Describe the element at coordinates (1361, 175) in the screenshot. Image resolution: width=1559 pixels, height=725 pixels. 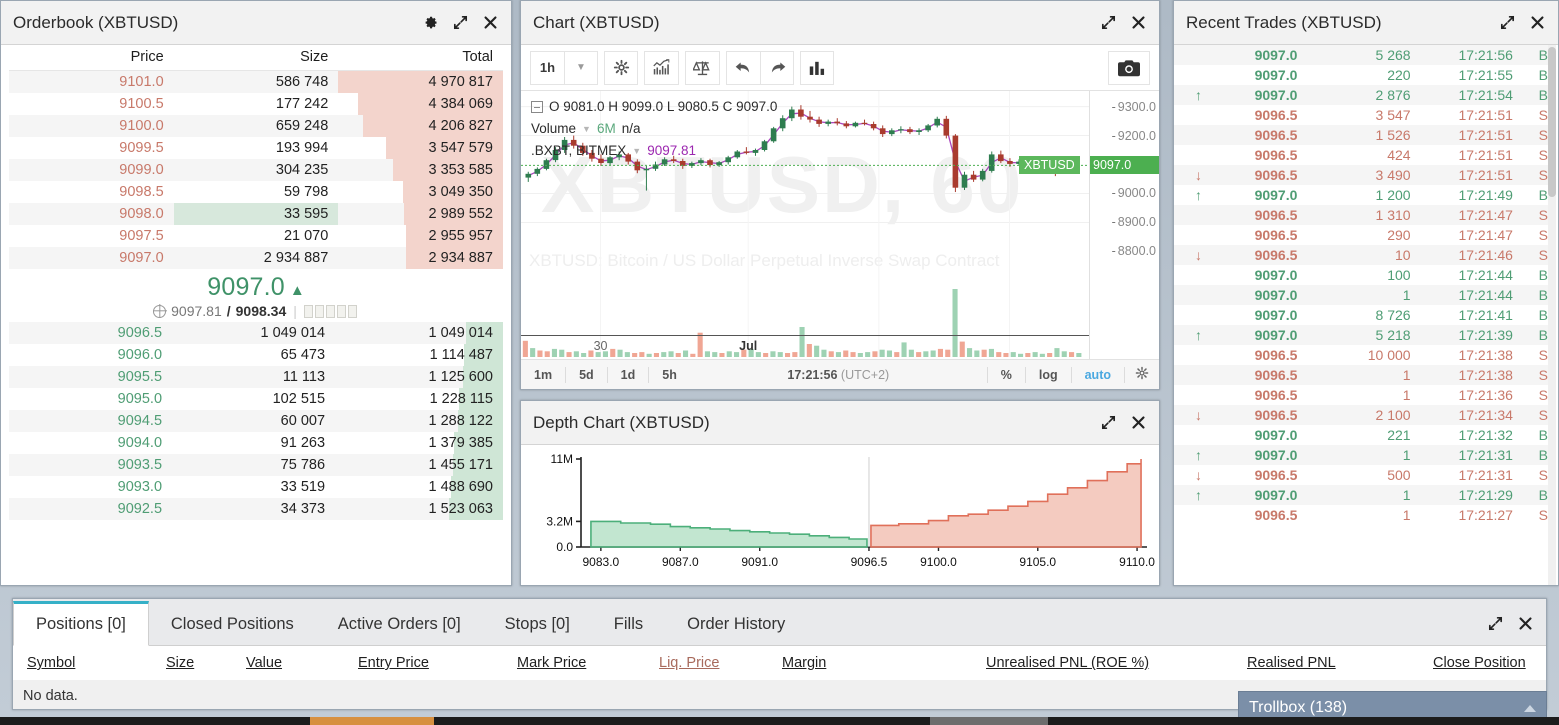
I see `trade-row: ↓ 9096.5 3 490 17:21:51 S` at that location.